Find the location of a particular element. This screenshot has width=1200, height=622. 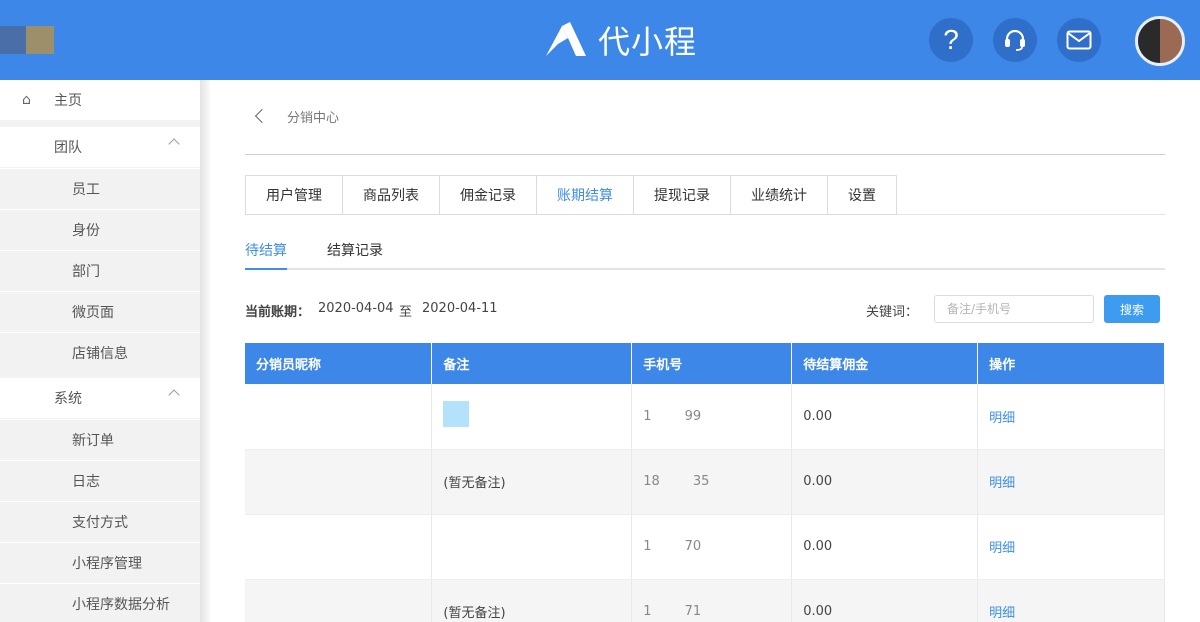

headset-icon is located at coordinates (1015, 40).